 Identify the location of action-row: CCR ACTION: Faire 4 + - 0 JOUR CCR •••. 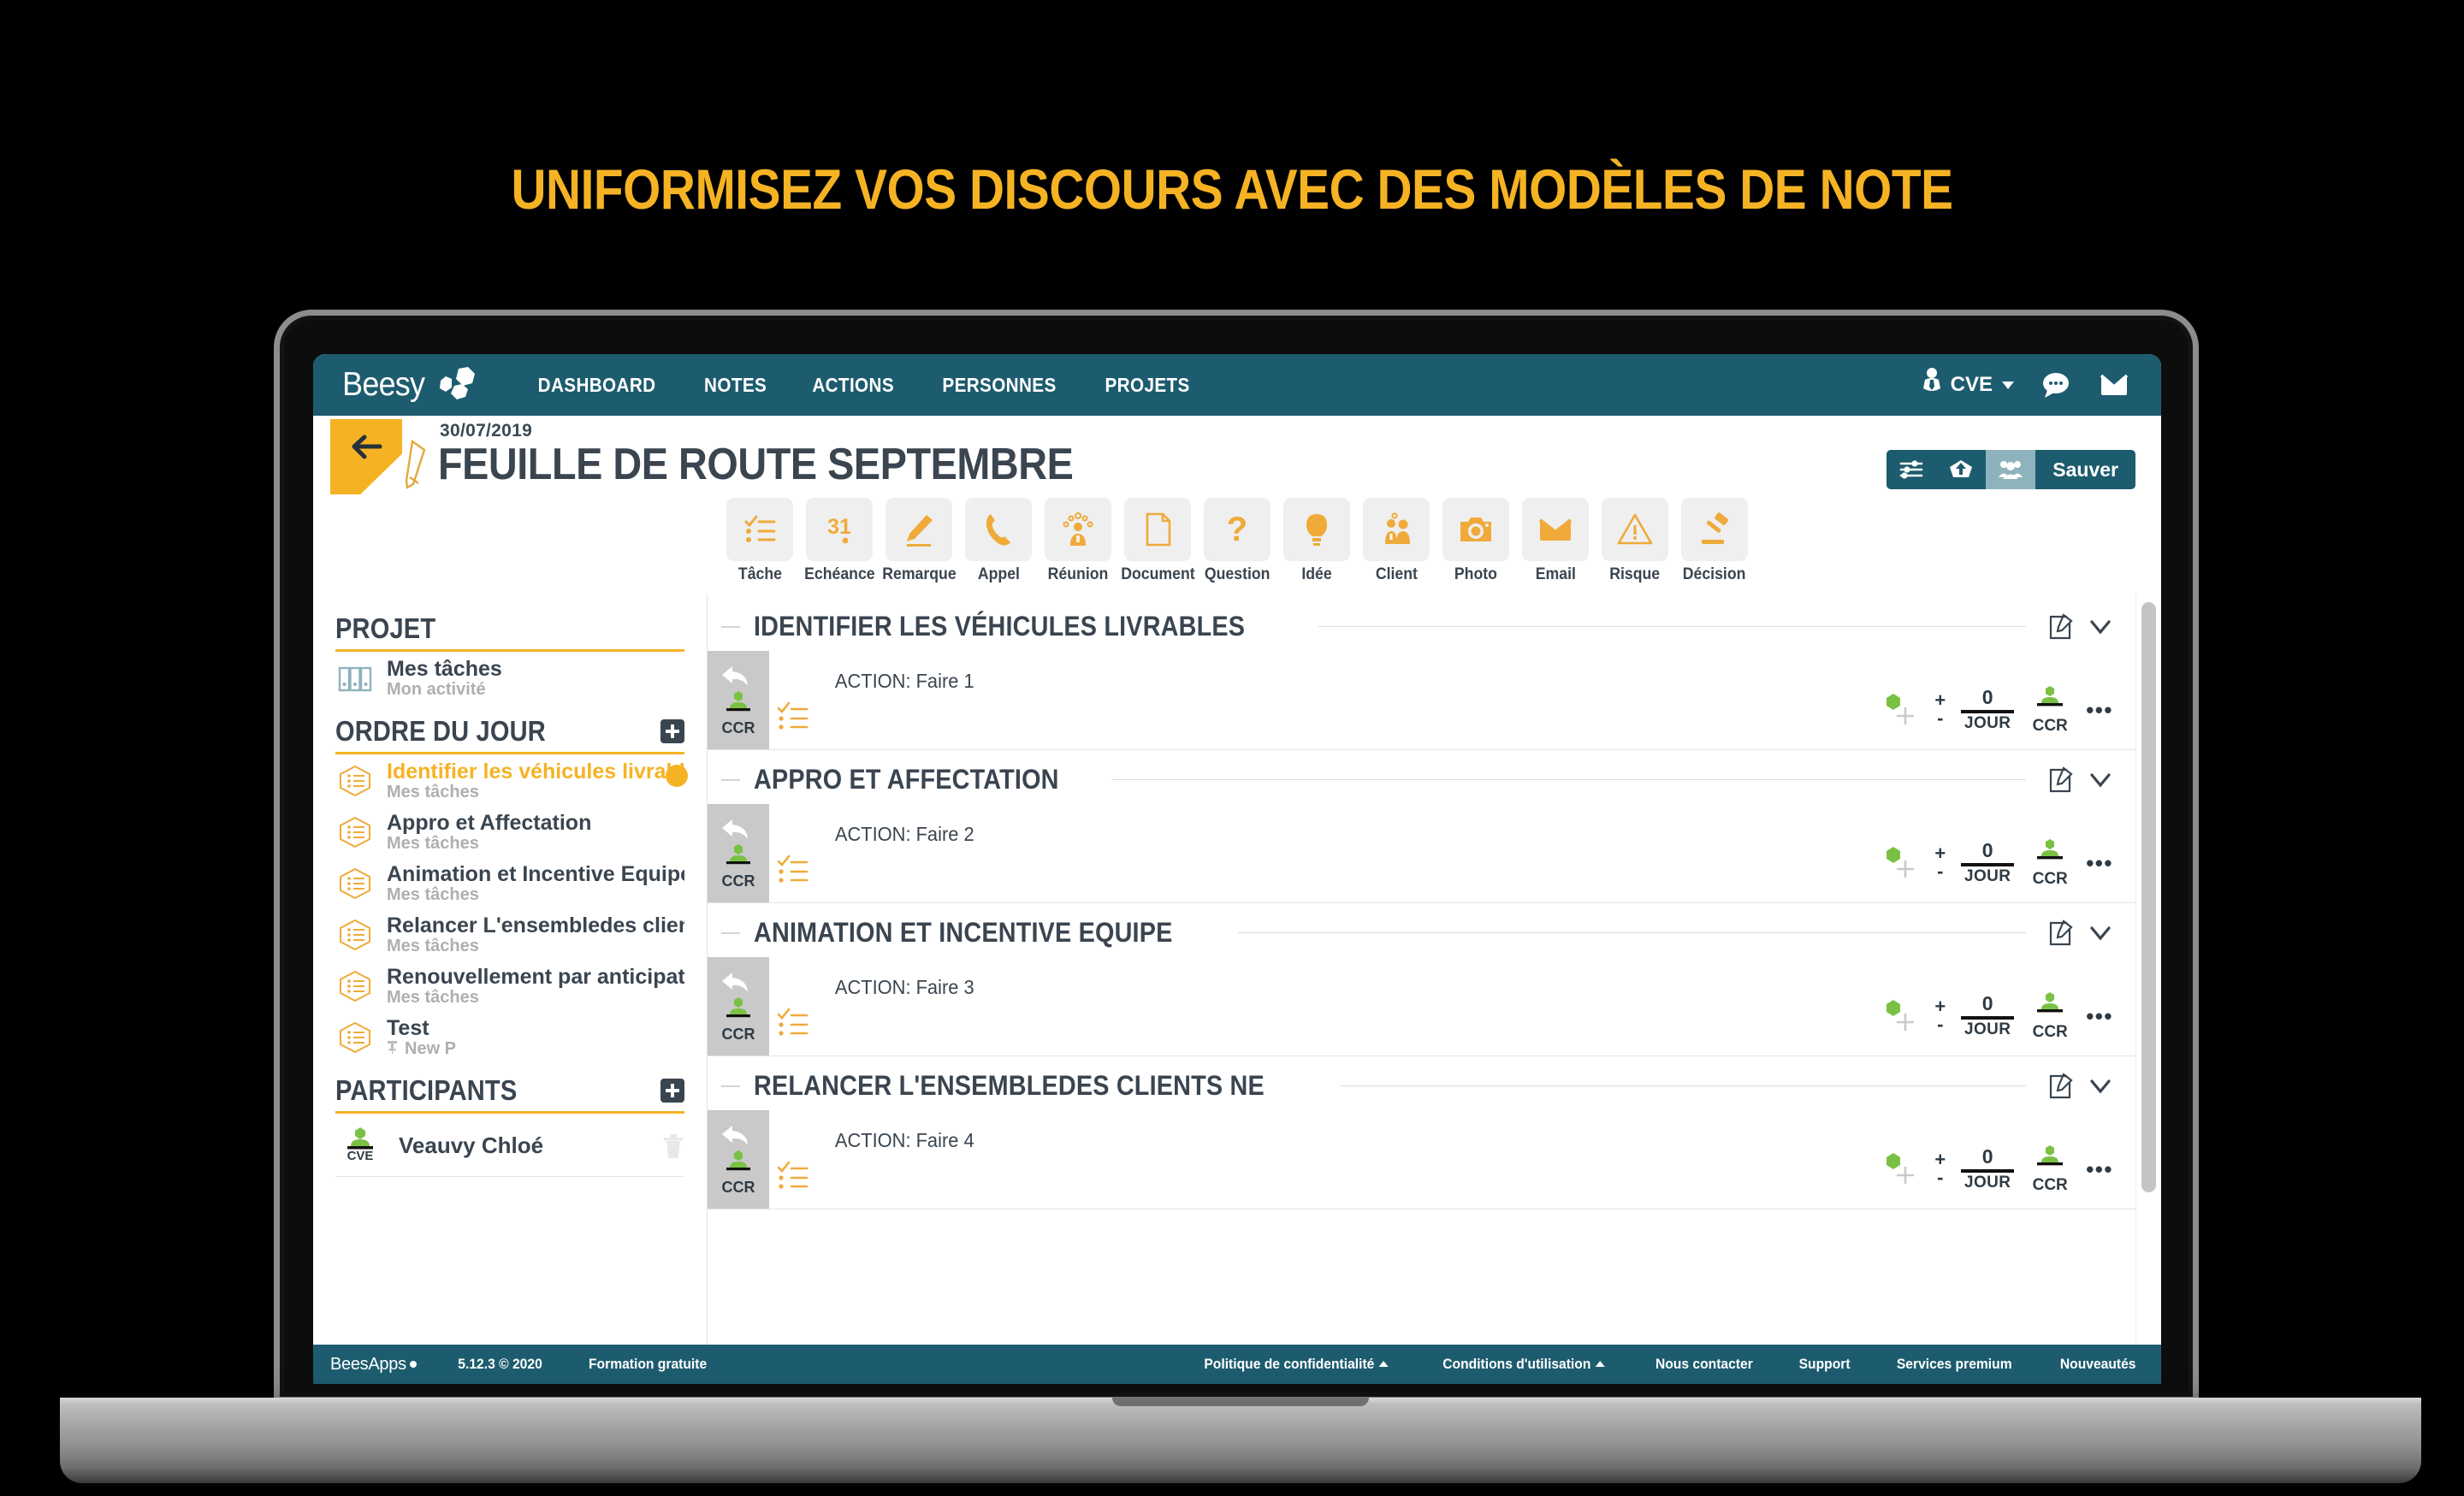
(1421, 1159).